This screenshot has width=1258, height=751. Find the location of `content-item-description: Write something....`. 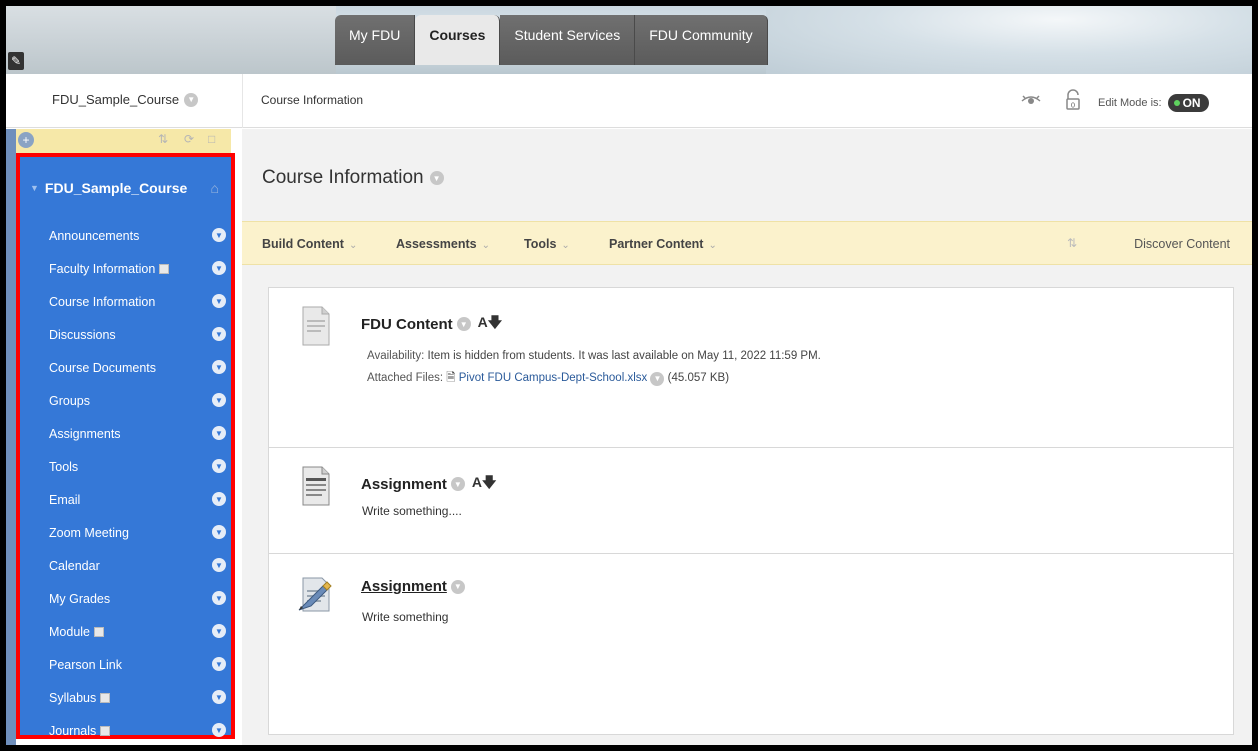

content-item-description: Write something.... is located at coordinates (412, 511).